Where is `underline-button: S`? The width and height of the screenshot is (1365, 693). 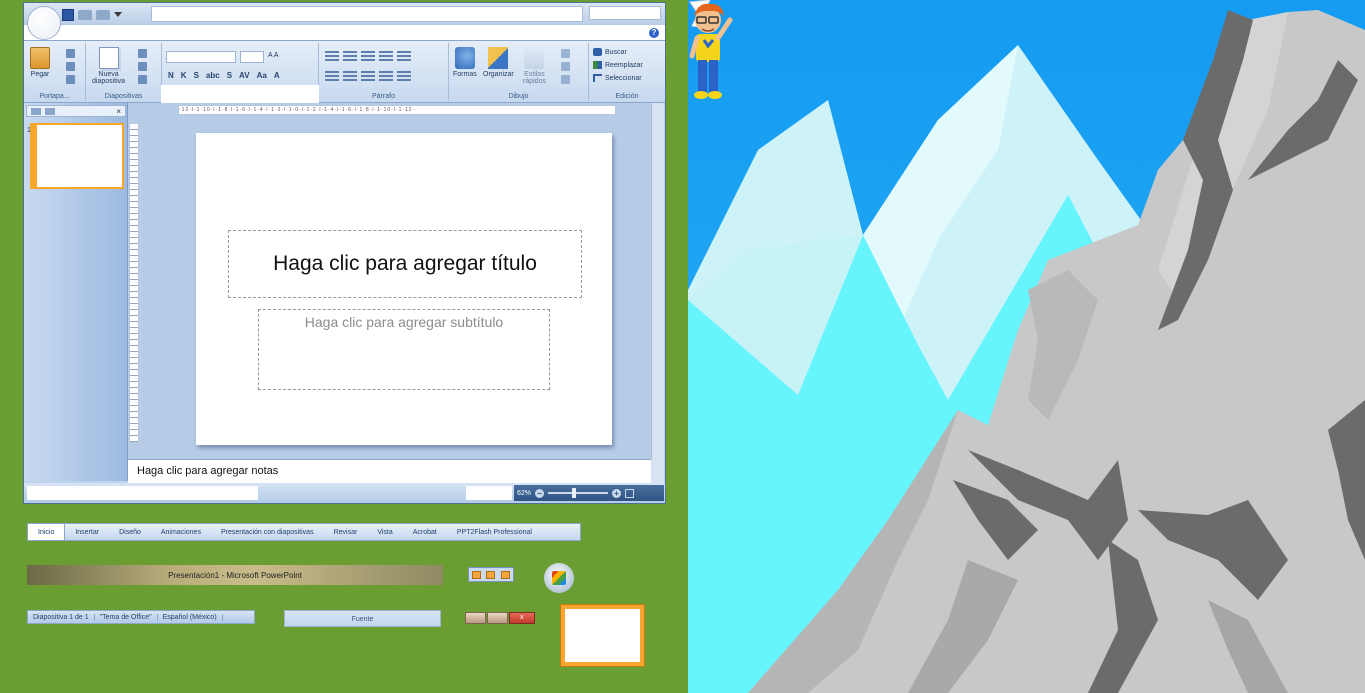 underline-button: S is located at coordinates (196, 75).